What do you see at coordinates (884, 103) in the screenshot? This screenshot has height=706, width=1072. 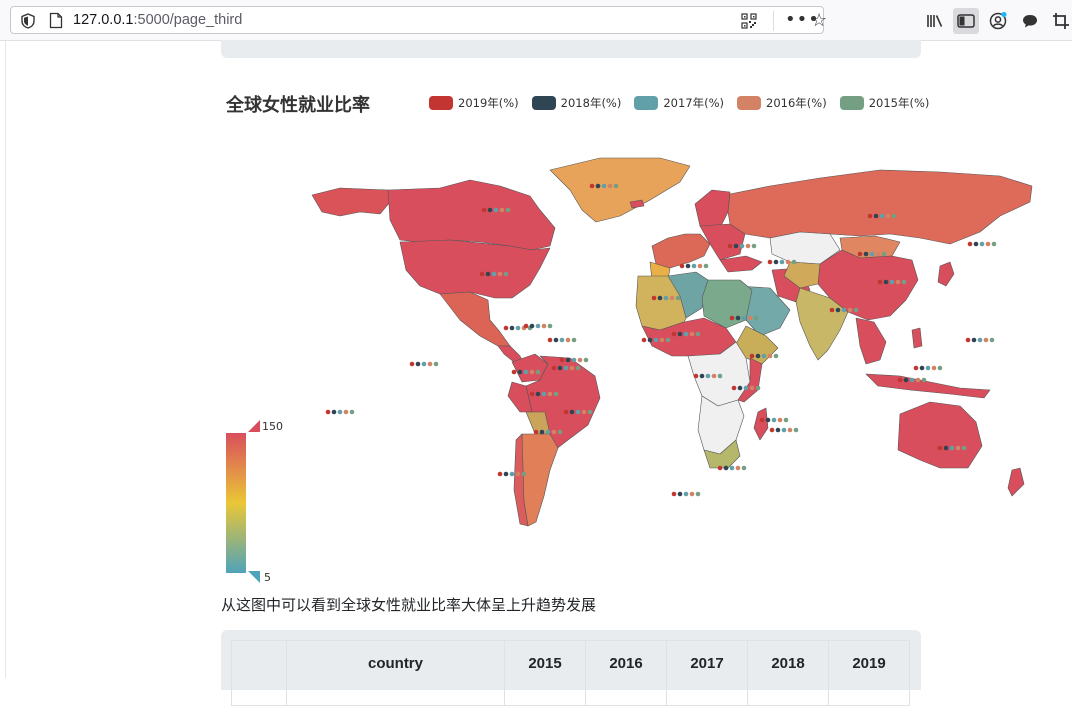 I see `legend-item-2015: 2015年(%)` at bounding box center [884, 103].